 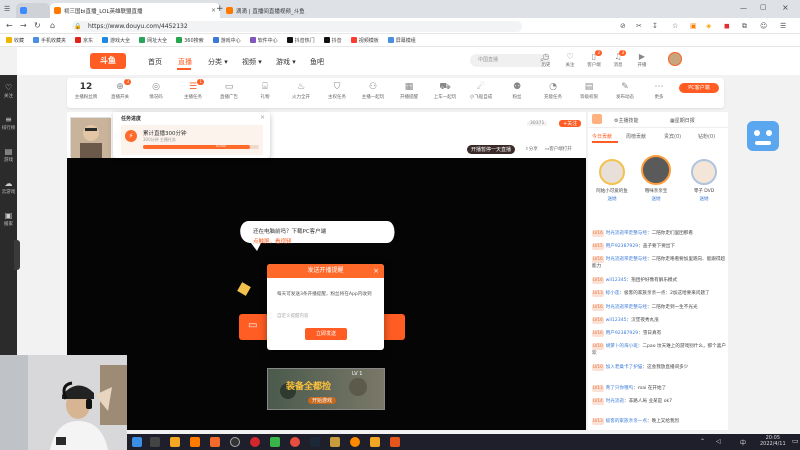 What do you see at coordinates (491, 149) in the screenshot?
I see `like-tag: 开播暂停一天直播` at bounding box center [491, 149].